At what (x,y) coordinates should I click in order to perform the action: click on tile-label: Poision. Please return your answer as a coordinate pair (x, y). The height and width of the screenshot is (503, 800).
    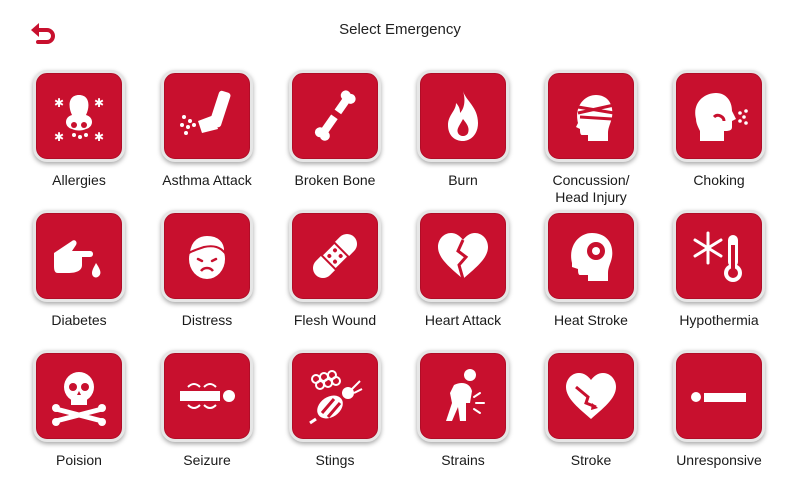
    Looking at the image, I should click on (79, 460).